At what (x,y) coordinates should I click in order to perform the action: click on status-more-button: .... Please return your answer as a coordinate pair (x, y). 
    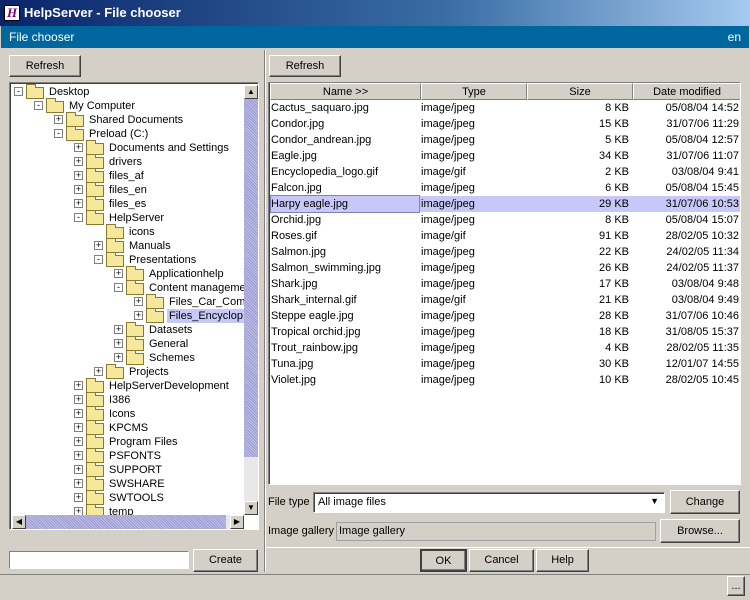
    Looking at the image, I should click on (736, 586).